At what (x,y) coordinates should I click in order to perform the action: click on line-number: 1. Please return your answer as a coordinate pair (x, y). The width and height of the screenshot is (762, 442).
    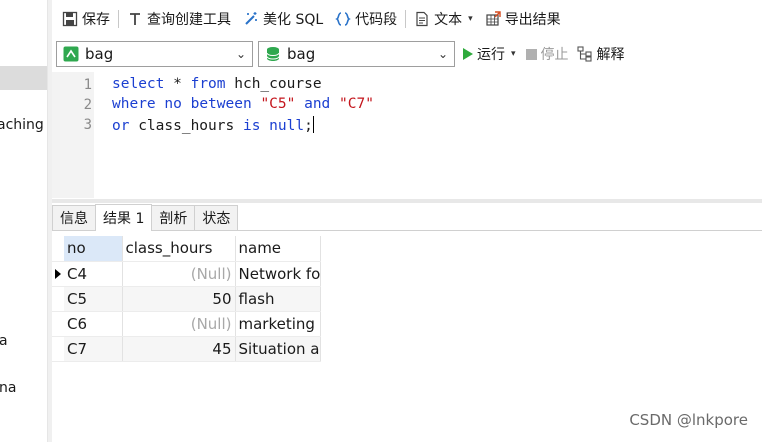
    Looking at the image, I should click on (87, 85).